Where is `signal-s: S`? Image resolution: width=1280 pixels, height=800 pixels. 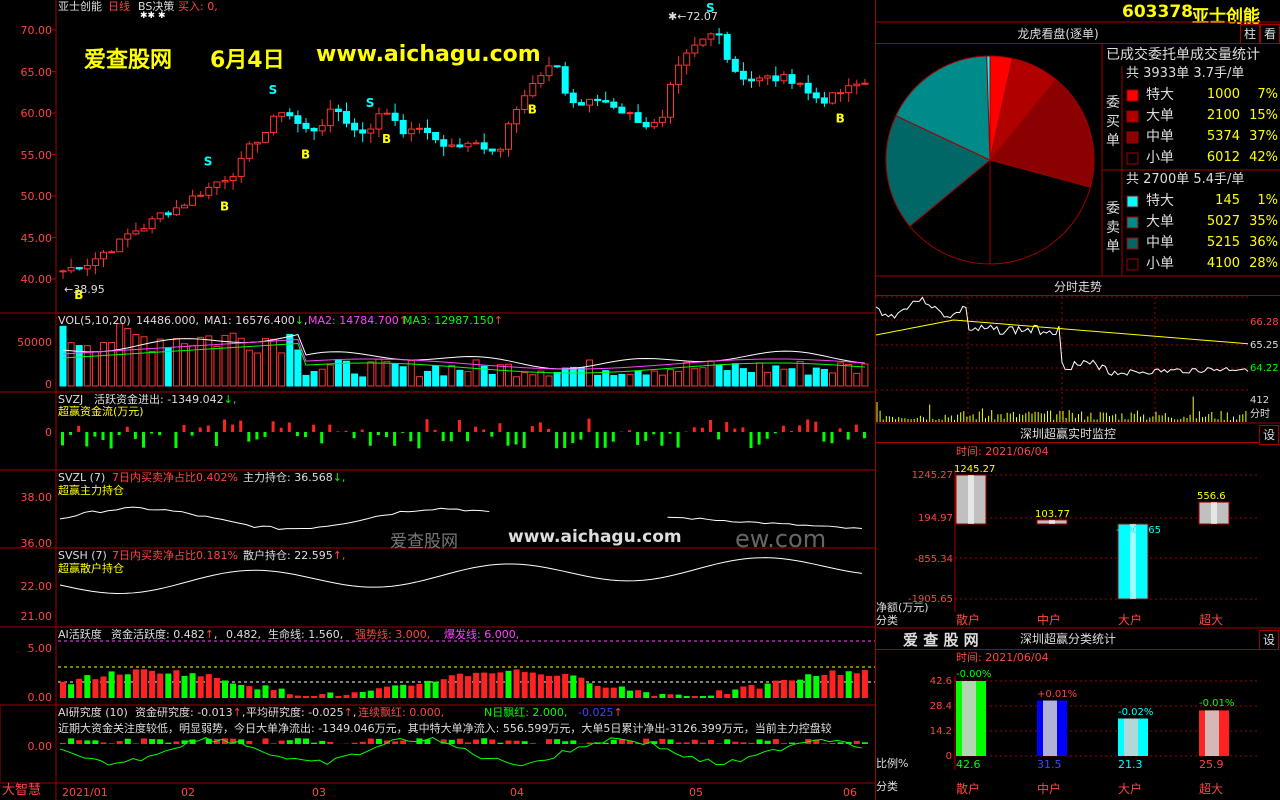
signal-s: S is located at coordinates (273, 90).